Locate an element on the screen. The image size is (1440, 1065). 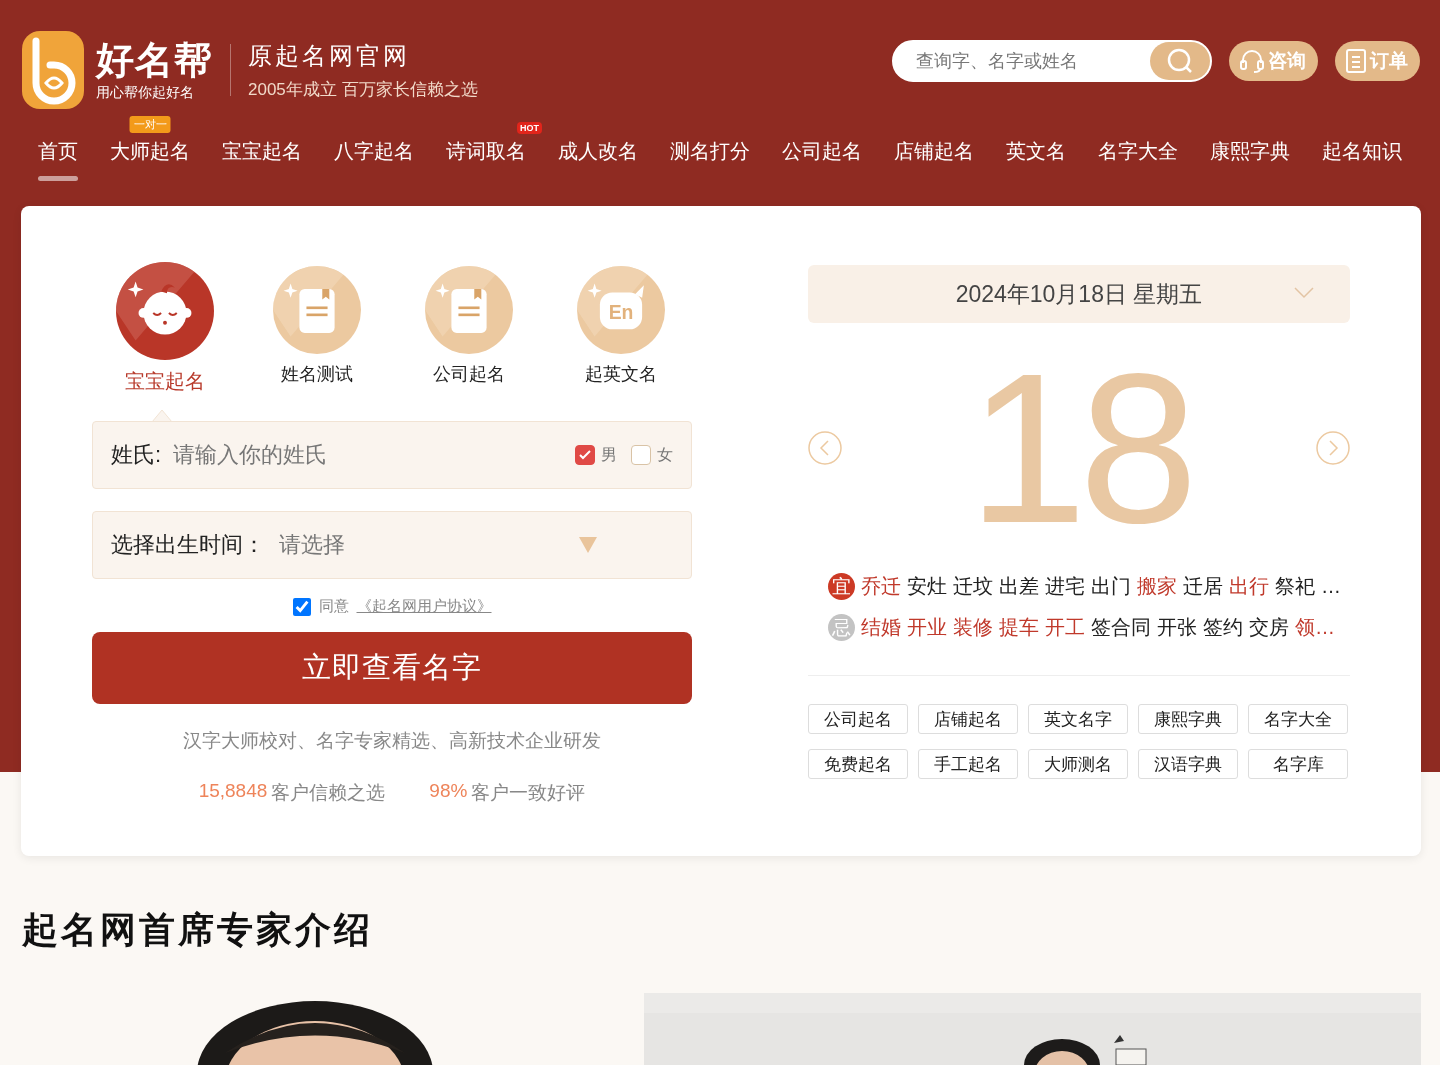
almanac-item: 出行 is located at coordinates (1249, 586).